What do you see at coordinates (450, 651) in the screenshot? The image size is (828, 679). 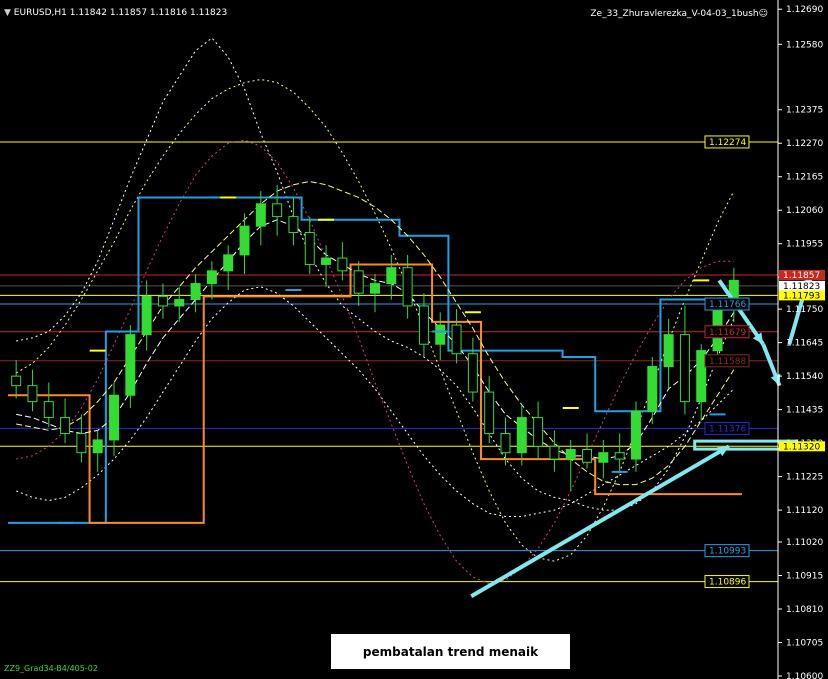 I see `annotation-label: pembatalan trend menaik` at bounding box center [450, 651].